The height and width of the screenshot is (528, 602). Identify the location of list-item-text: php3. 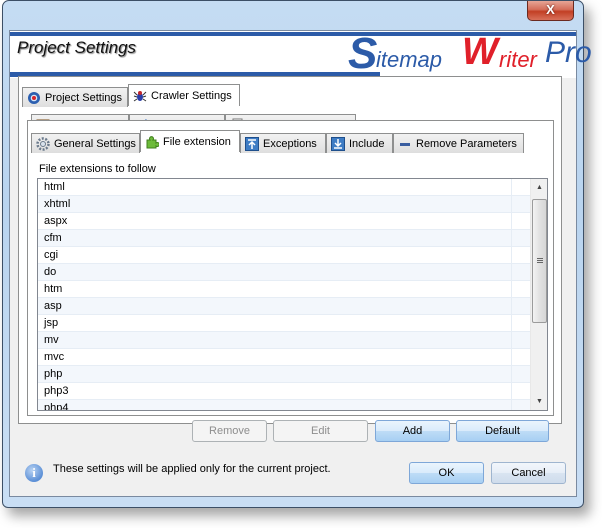
(56, 391).